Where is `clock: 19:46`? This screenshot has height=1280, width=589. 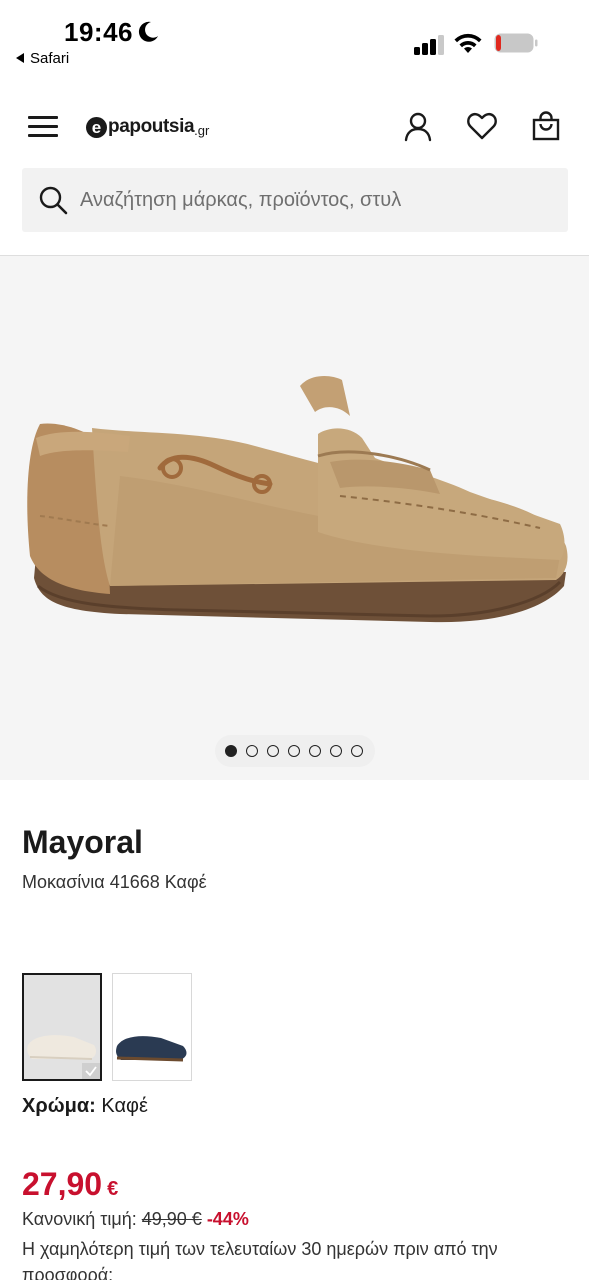
clock: 19:46 is located at coordinates (98, 32).